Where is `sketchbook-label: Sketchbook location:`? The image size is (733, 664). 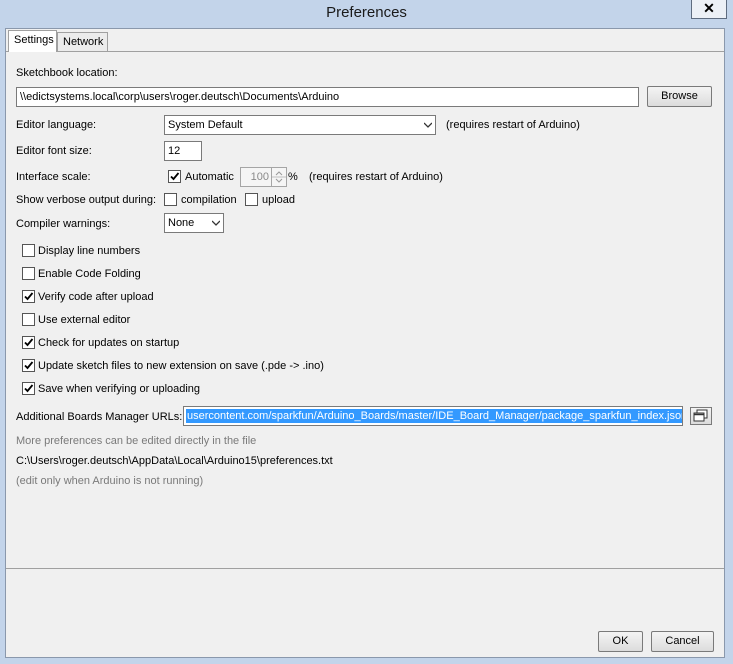 sketchbook-label: Sketchbook location: is located at coordinates (67, 73).